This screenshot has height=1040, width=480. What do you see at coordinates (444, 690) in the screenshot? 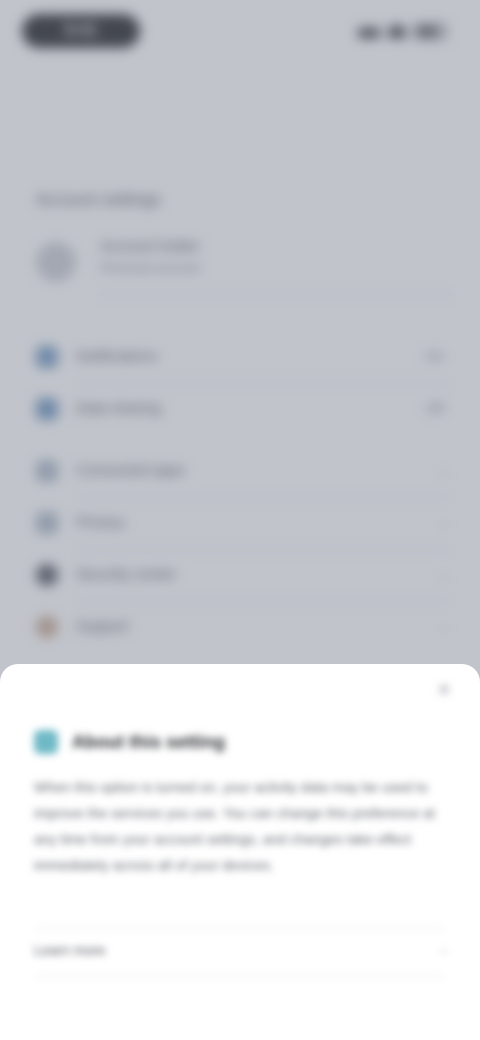
I see `close-button: ✕` at bounding box center [444, 690].